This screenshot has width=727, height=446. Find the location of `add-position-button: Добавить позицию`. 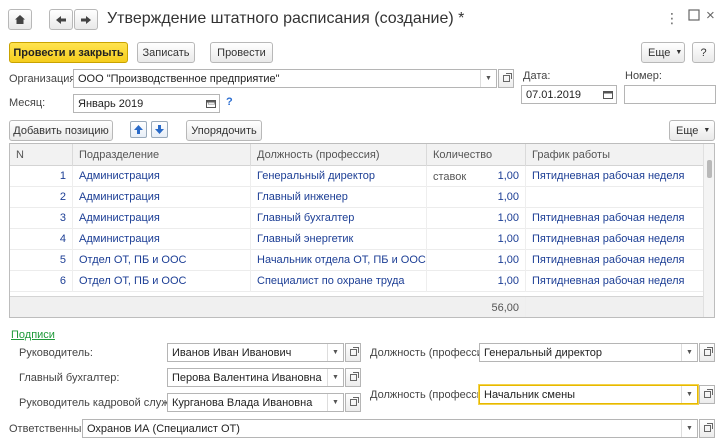

add-position-button: Добавить позицию is located at coordinates (61, 130).